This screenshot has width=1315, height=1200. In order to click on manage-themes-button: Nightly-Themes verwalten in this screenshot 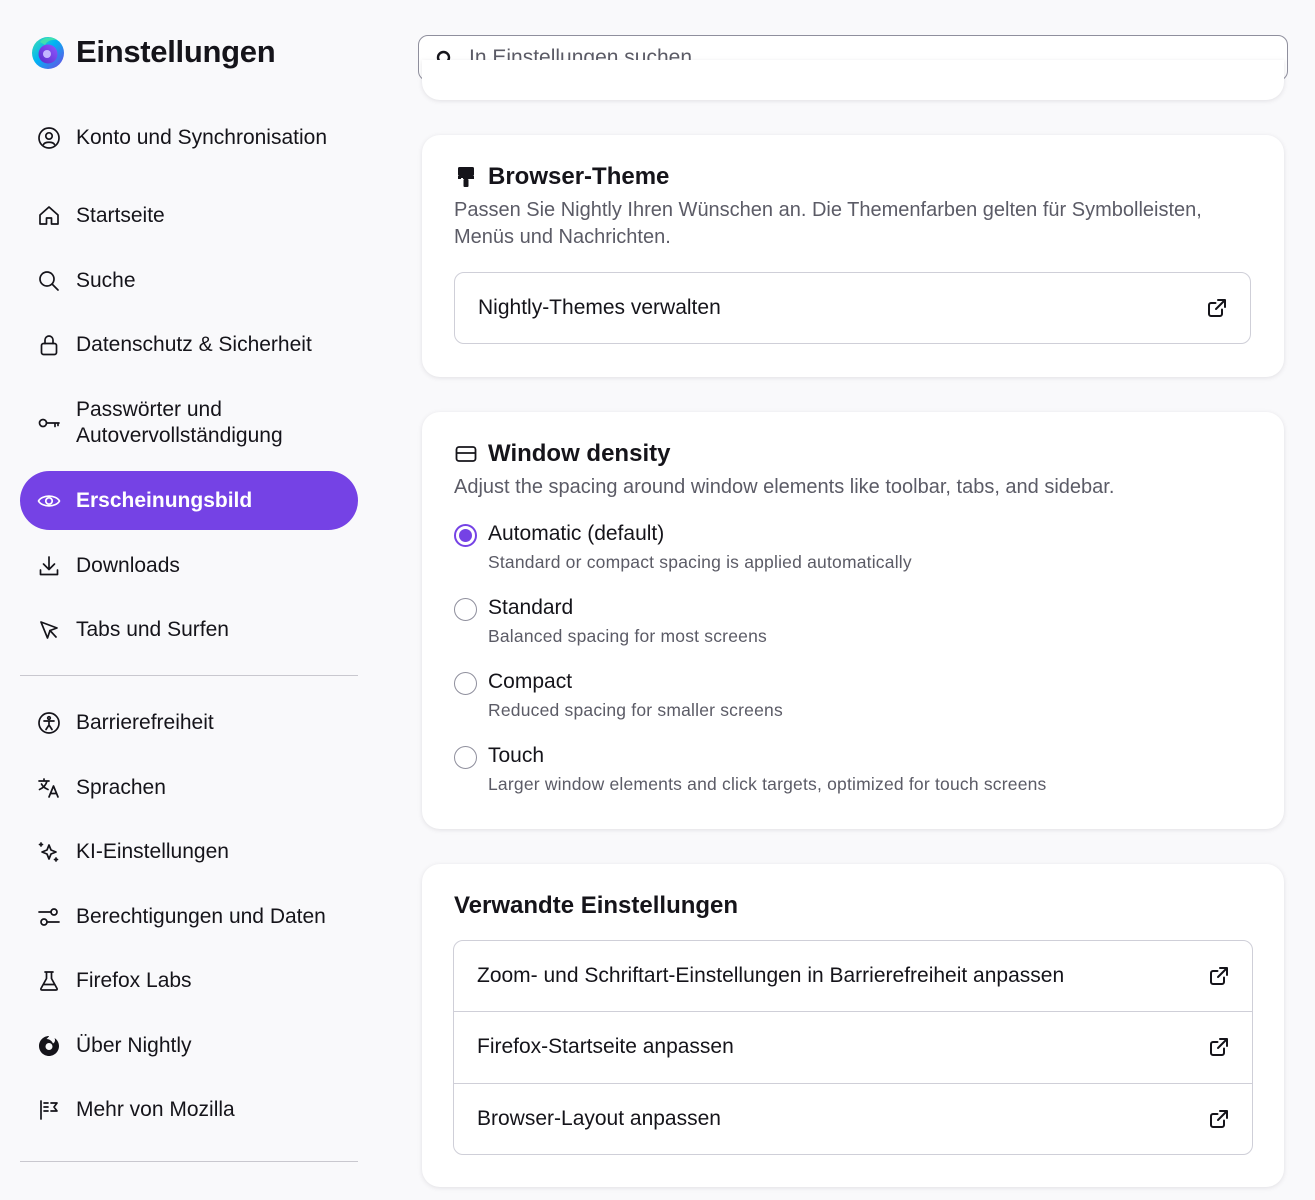, I will do `click(852, 308)`.